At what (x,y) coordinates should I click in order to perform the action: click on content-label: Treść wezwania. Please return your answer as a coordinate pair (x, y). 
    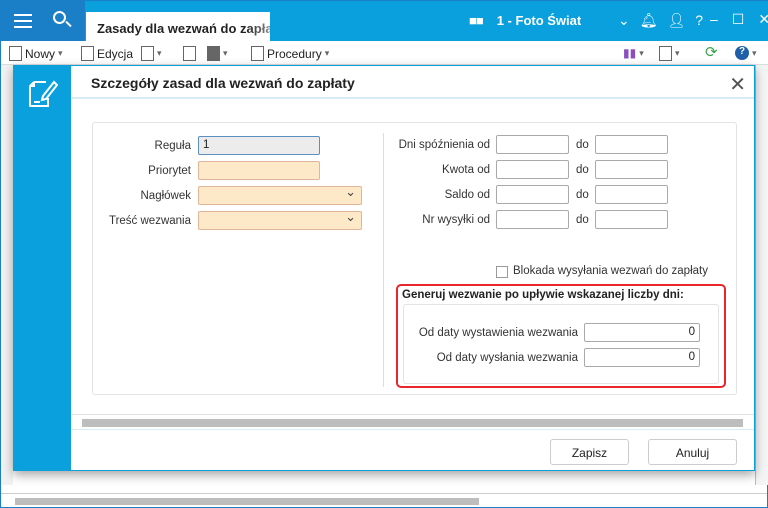
    Looking at the image, I should click on (149, 221).